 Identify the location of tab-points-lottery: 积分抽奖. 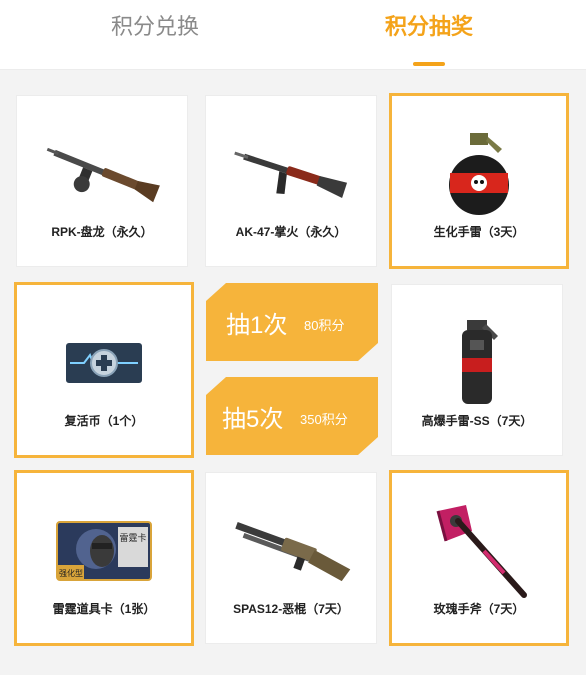
(429, 27).